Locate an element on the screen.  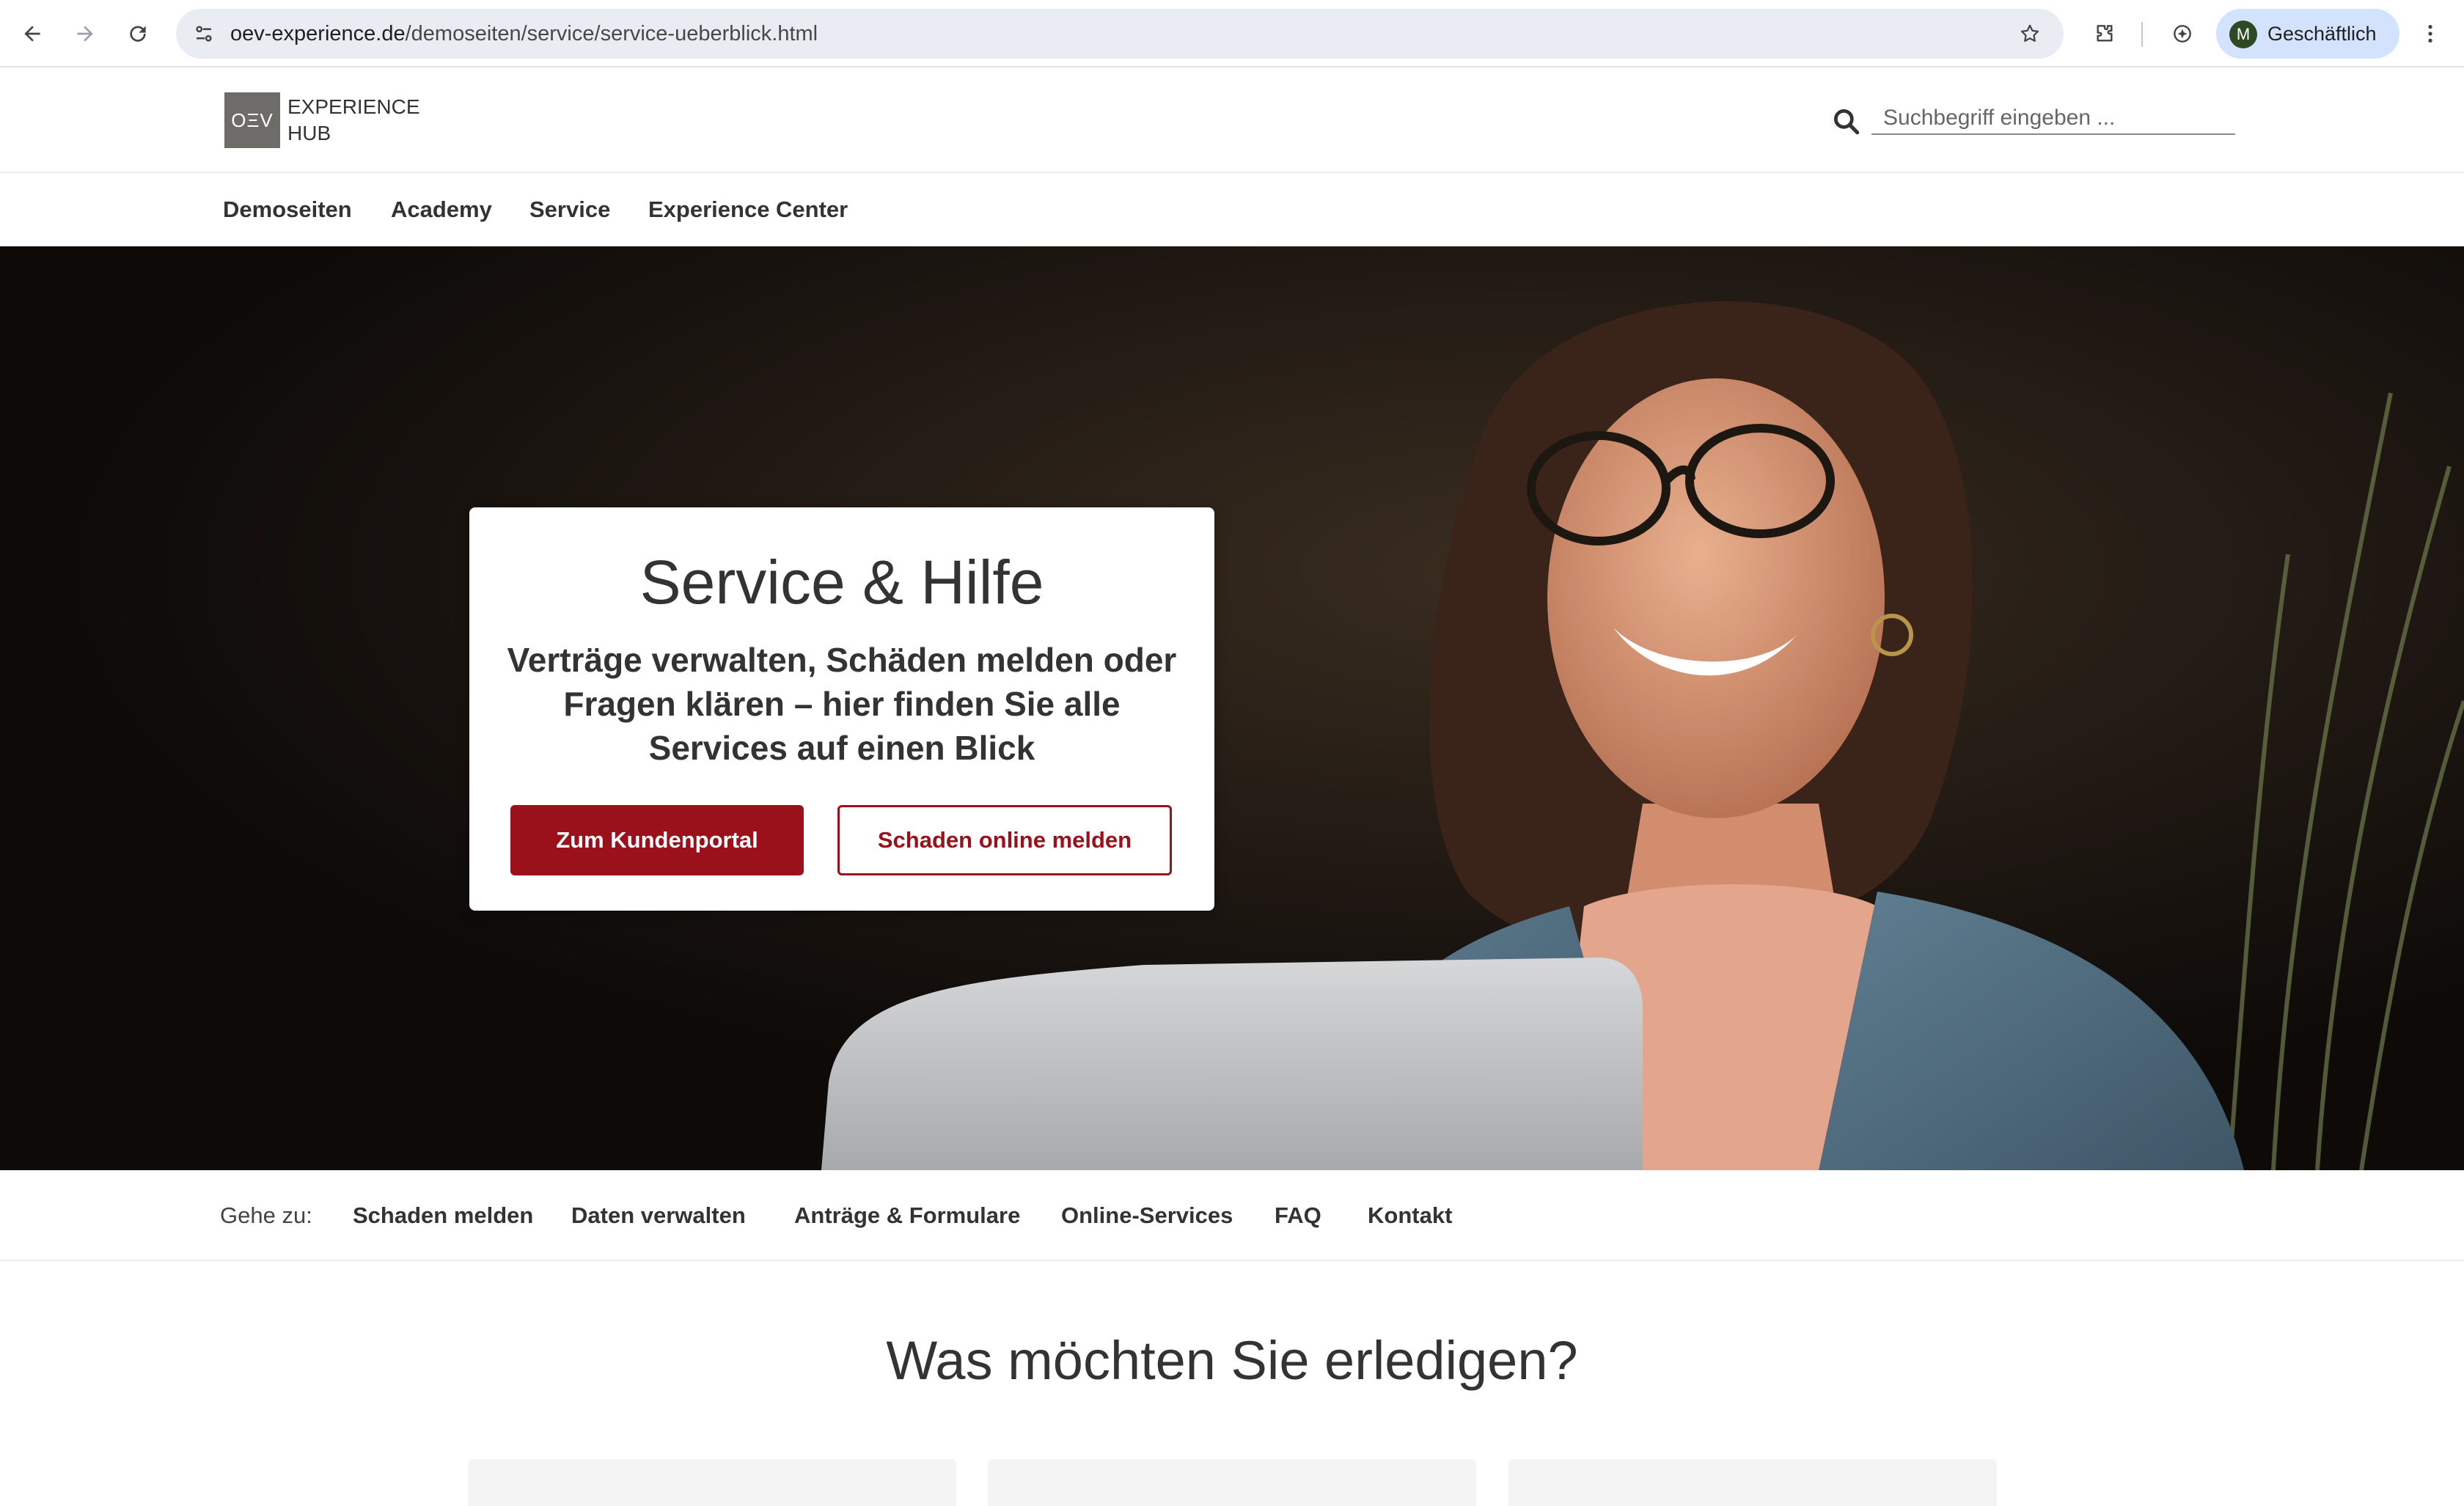
jump-link-faq: FAQ is located at coordinates (1298, 1215).